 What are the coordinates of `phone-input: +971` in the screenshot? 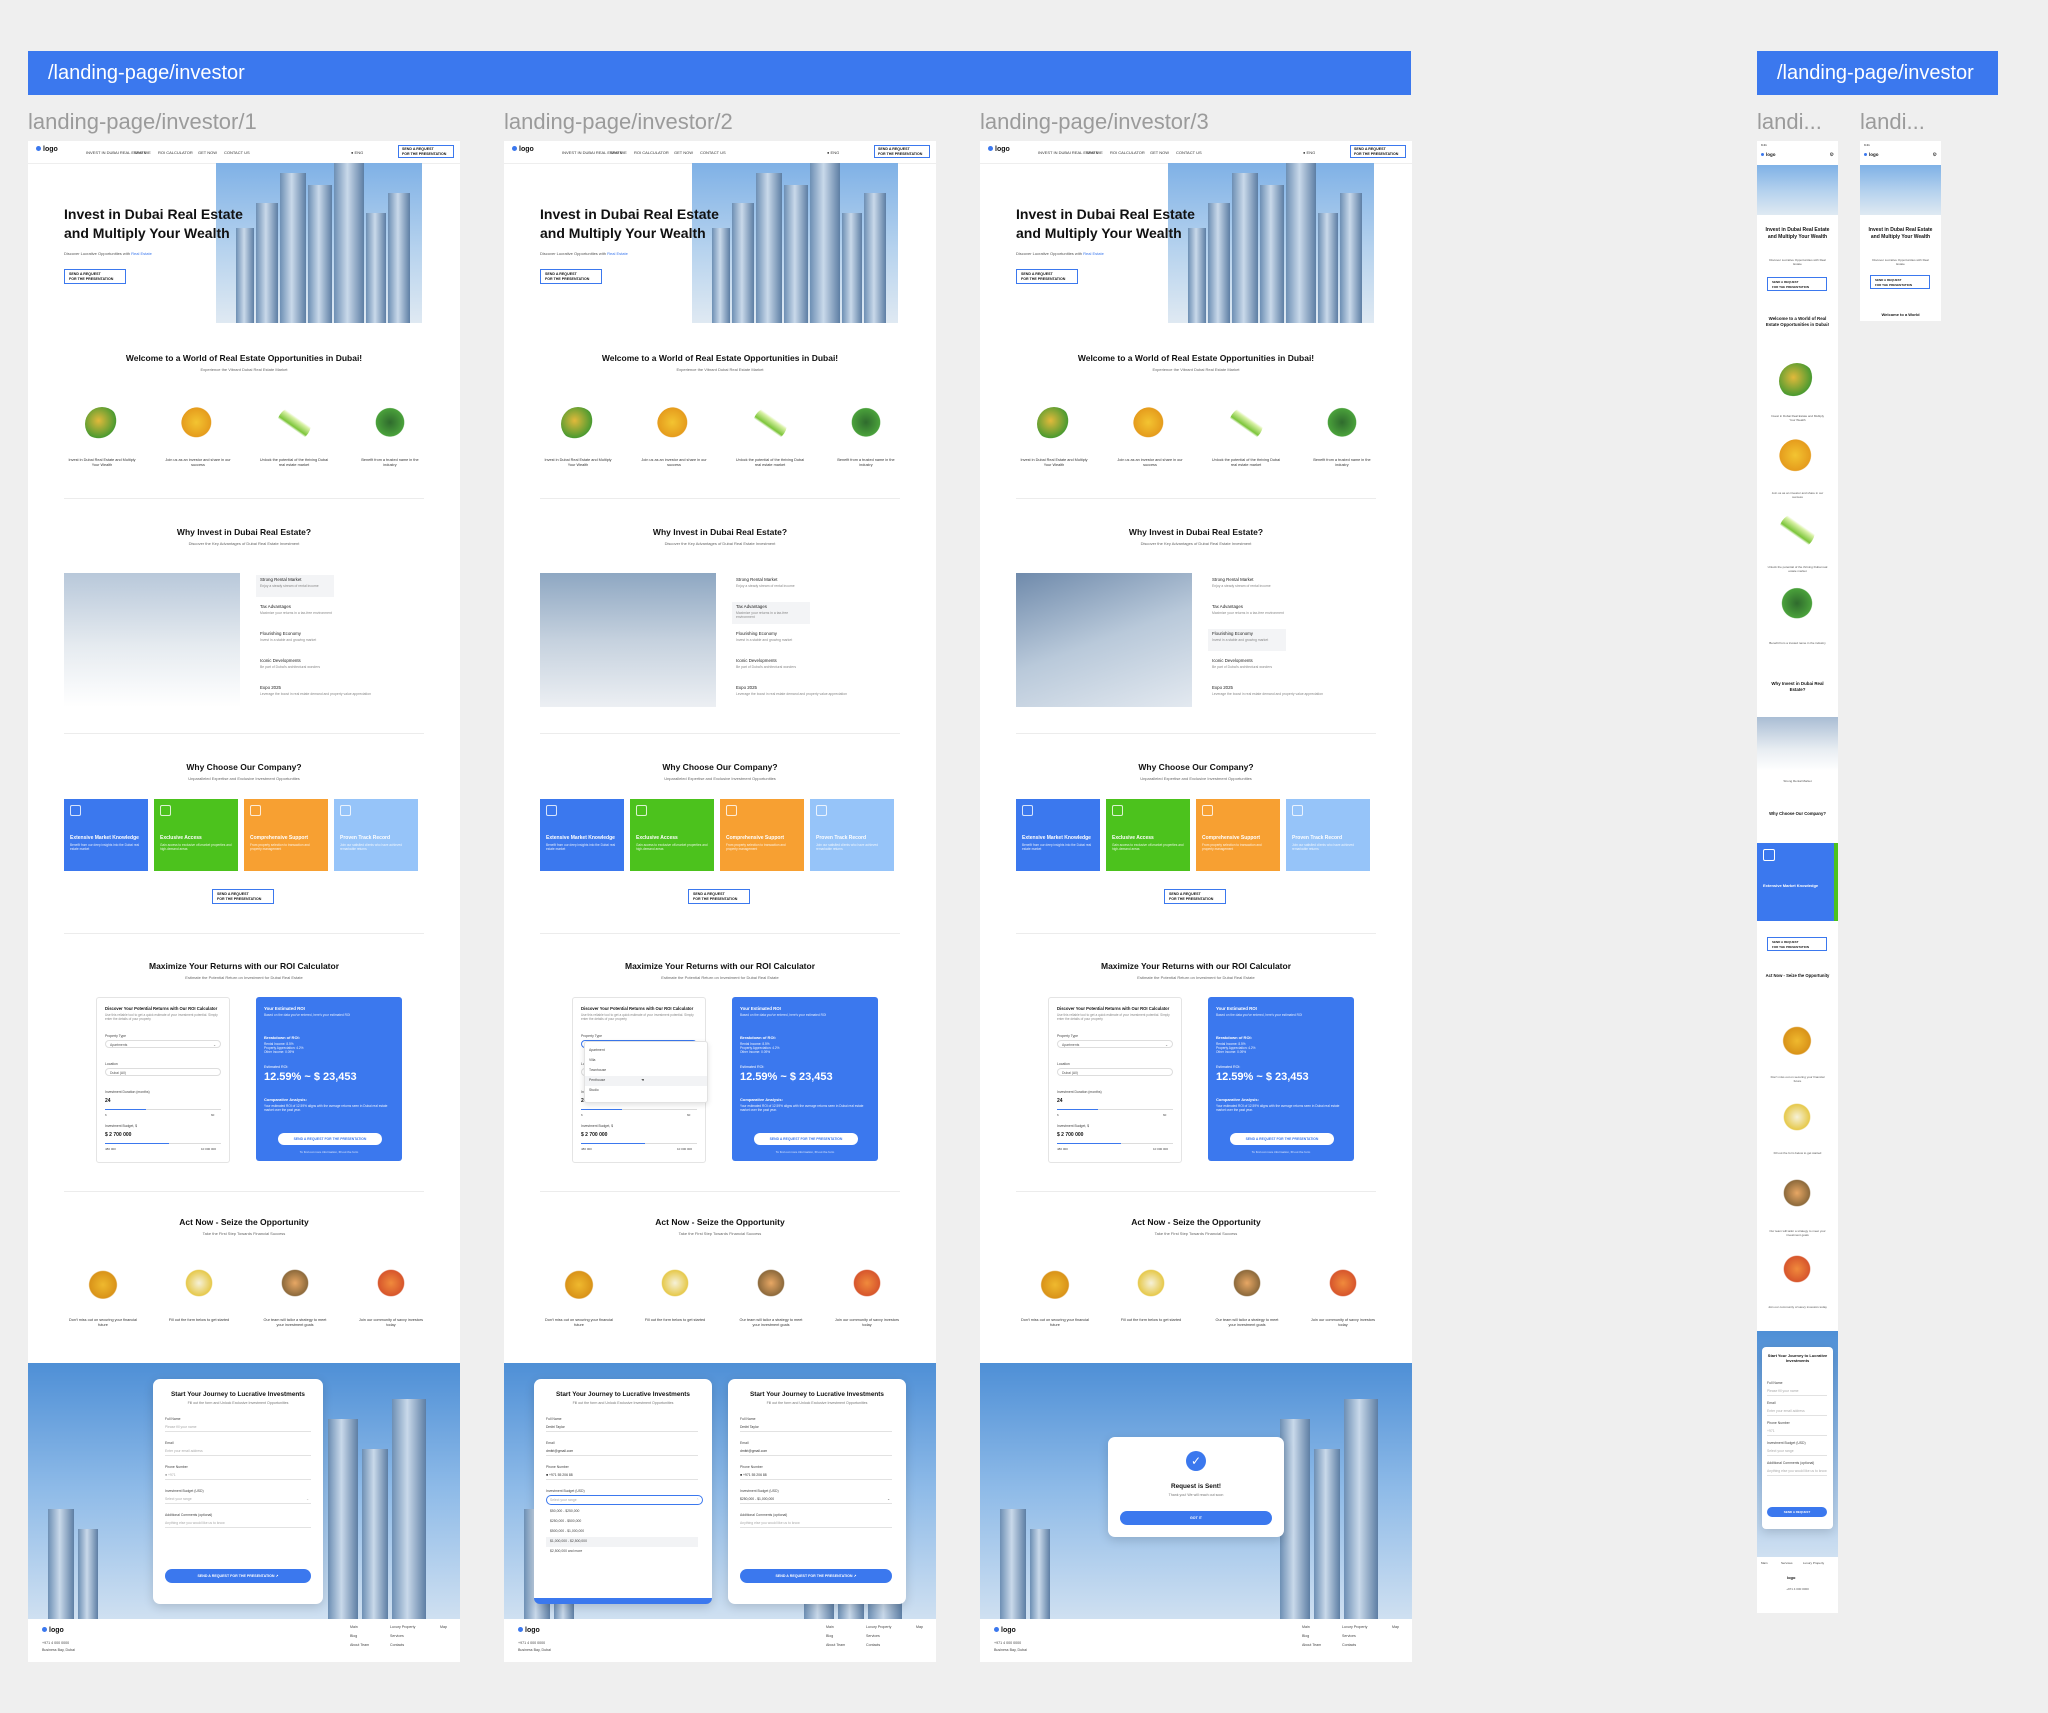 It's located at (1797, 1431).